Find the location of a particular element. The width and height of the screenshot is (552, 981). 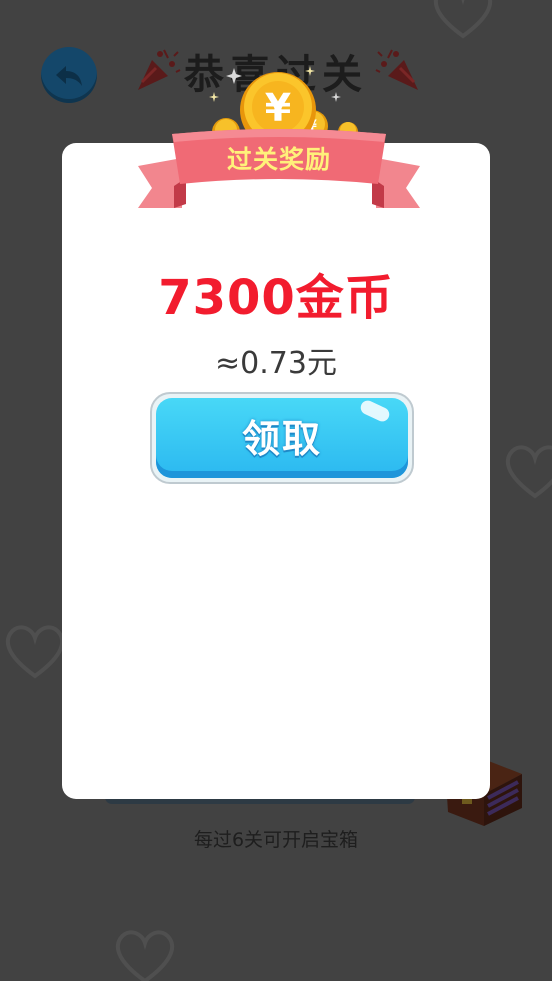

claim-button: 领取 is located at coordinates (282, 438).